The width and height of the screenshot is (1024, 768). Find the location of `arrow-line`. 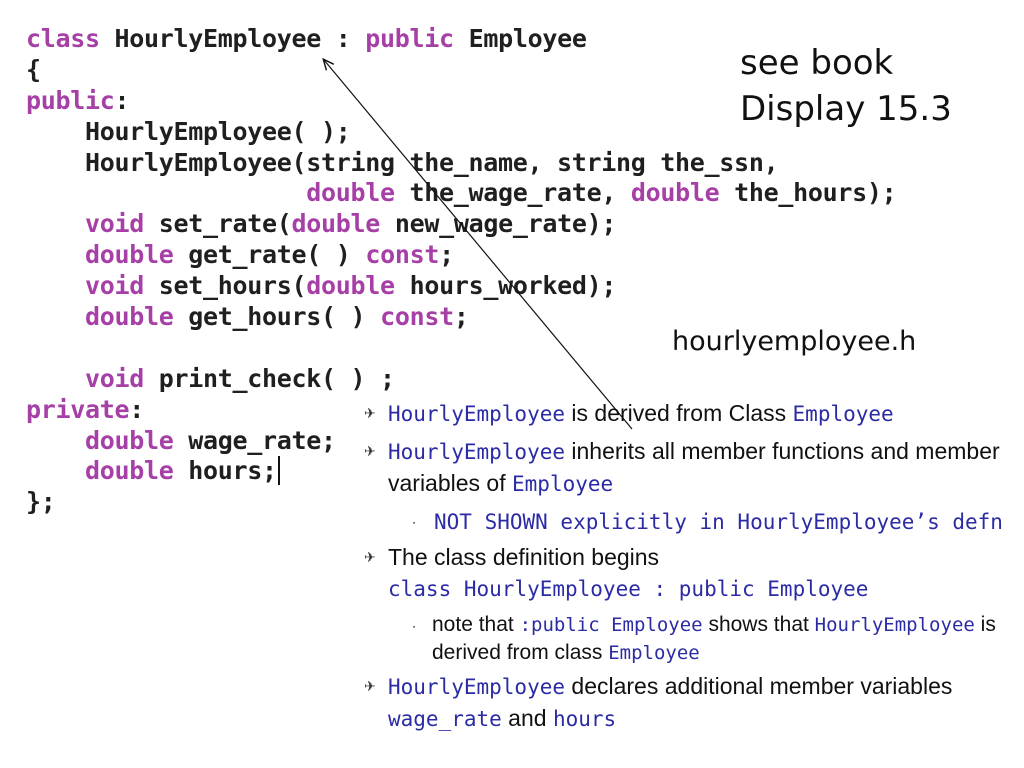

arrow-line is located at coordinates (478, 245).